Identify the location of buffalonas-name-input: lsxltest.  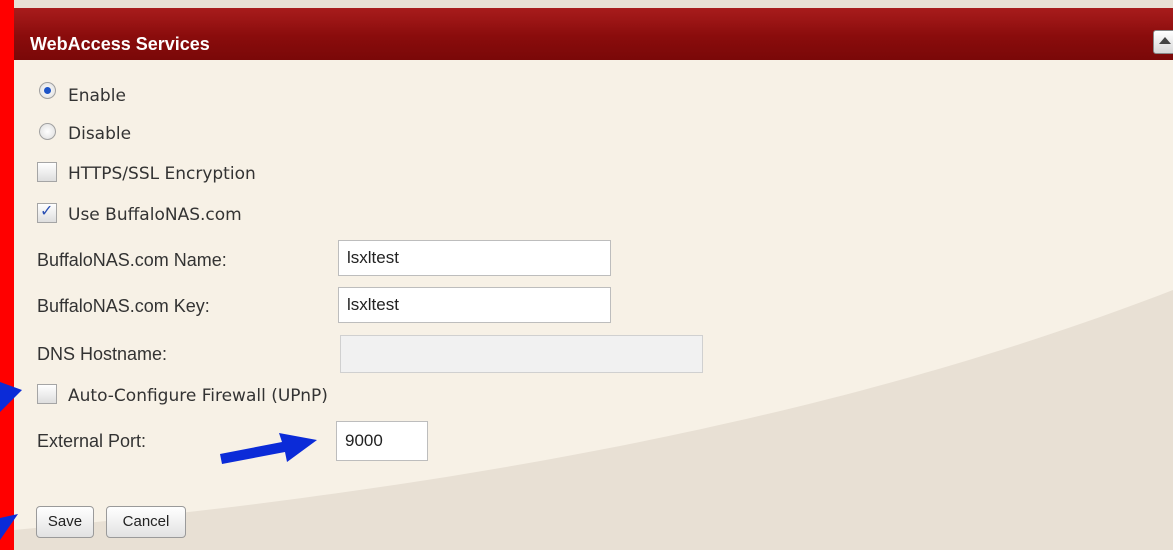
(474, 258).